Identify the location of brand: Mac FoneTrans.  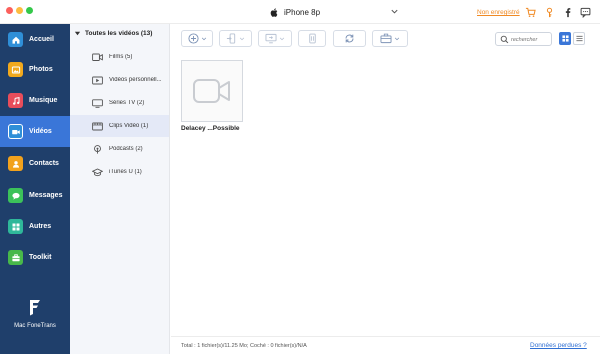
(35, 313).